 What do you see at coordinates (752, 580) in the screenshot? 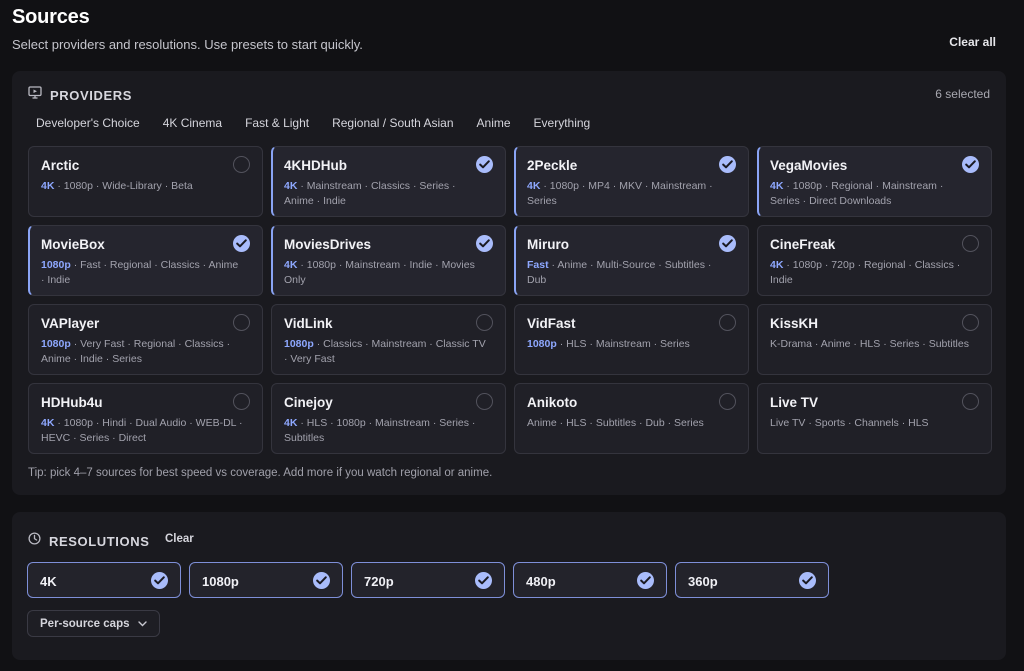
I see `resolution-chip-360p: 360p` at bounding box center [752, 580].